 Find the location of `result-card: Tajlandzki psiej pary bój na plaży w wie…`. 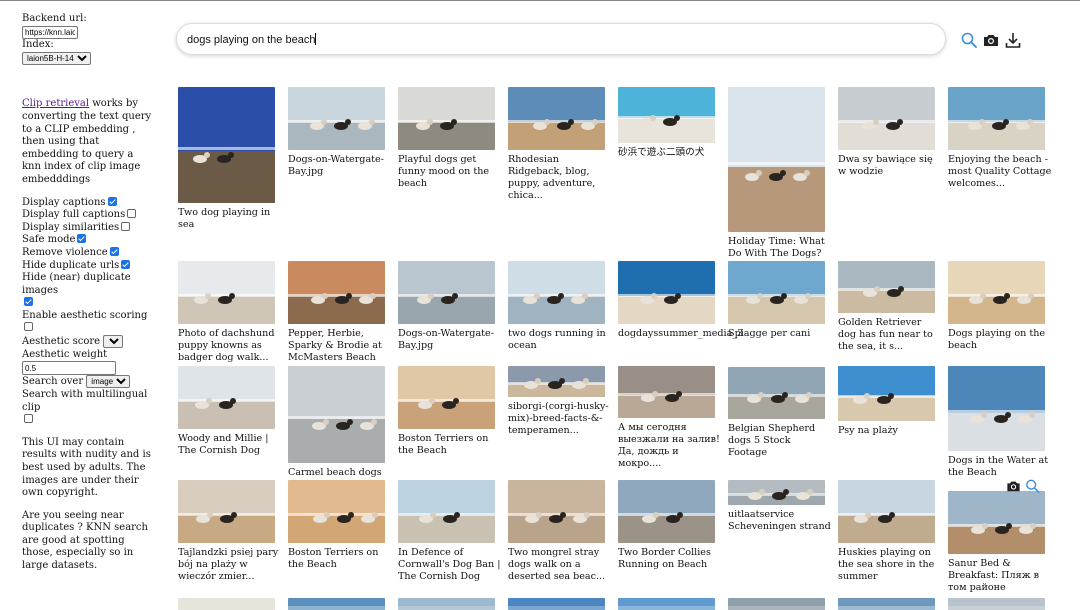

result-card: Tajlandzki psiej pary bój na plaży w wie… is located at coordinates (228, 531).